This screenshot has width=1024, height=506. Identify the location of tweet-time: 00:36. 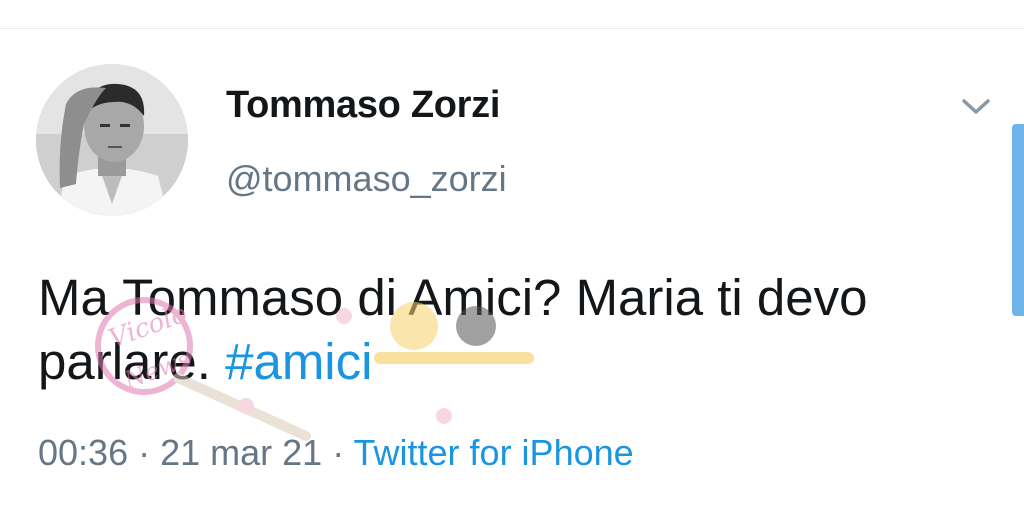
(83, 452).